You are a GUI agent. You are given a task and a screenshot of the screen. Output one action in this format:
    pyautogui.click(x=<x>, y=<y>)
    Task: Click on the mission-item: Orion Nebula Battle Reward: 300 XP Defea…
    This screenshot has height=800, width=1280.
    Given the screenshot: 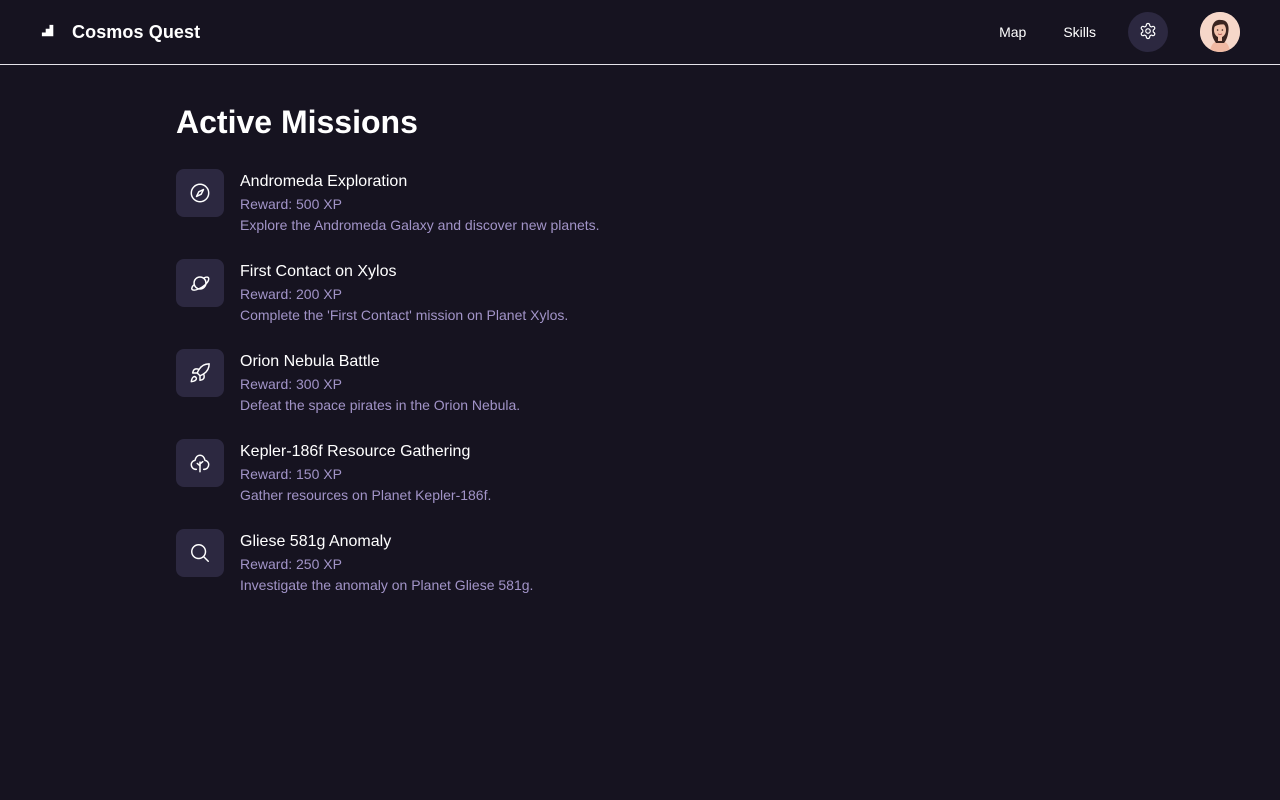 What is the action you would take?
    pyautogui.click(x=526, y=394)
    